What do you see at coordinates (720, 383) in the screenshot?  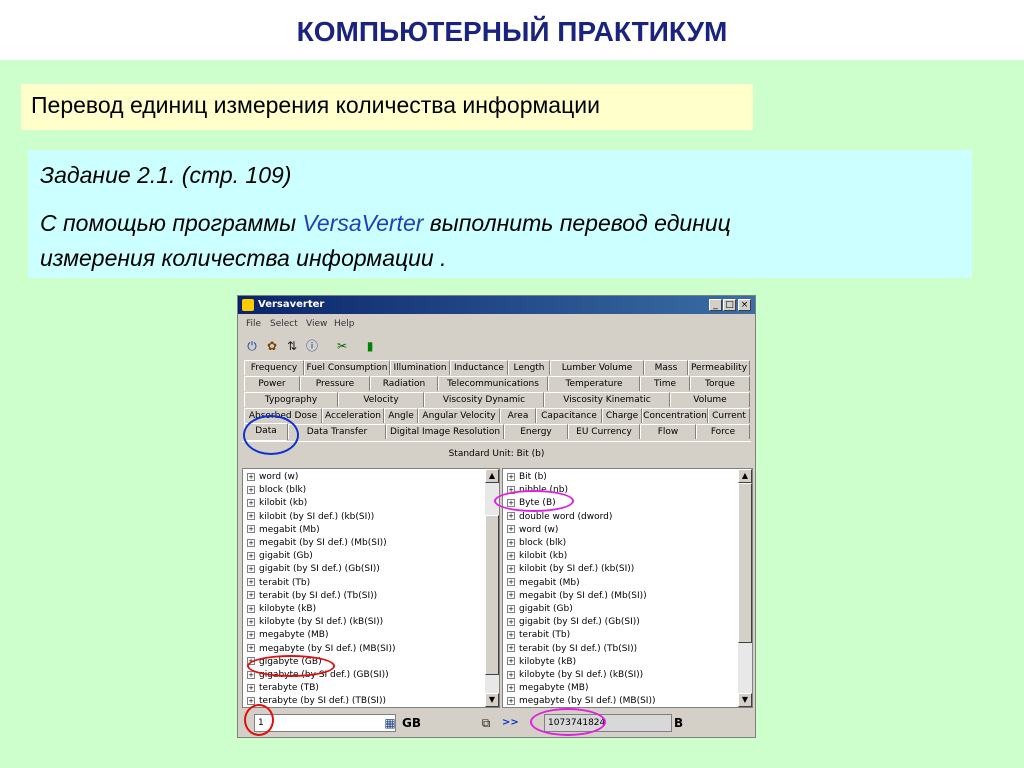 I see `tab-torque: Torque` at bounding box center [720, 383].